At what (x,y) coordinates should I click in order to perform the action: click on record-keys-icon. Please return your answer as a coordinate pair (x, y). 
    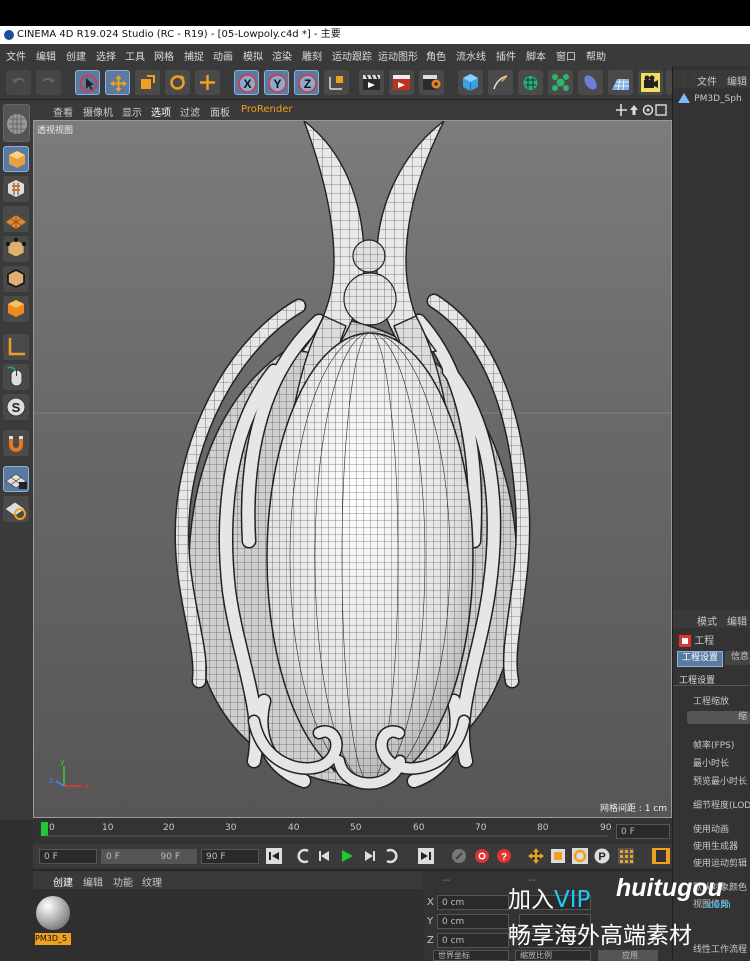
    Looking at the image, I should click on (459, 856).